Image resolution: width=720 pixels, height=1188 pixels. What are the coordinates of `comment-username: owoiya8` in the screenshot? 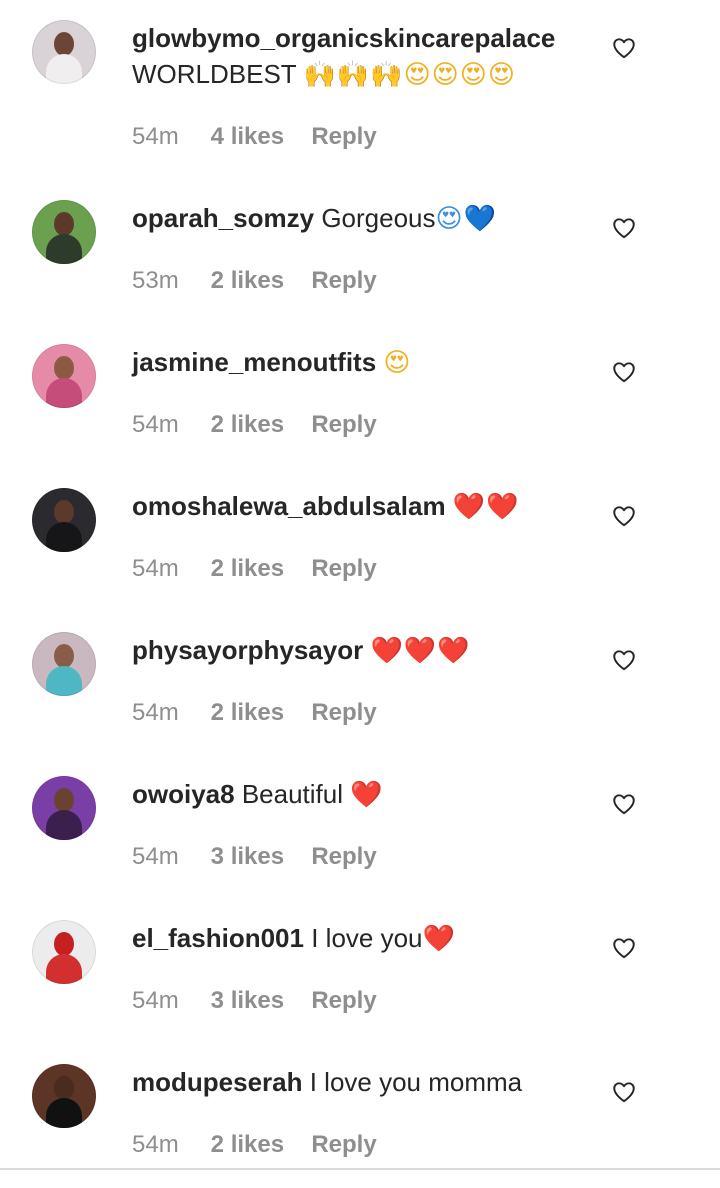 It's located at (183, 794).